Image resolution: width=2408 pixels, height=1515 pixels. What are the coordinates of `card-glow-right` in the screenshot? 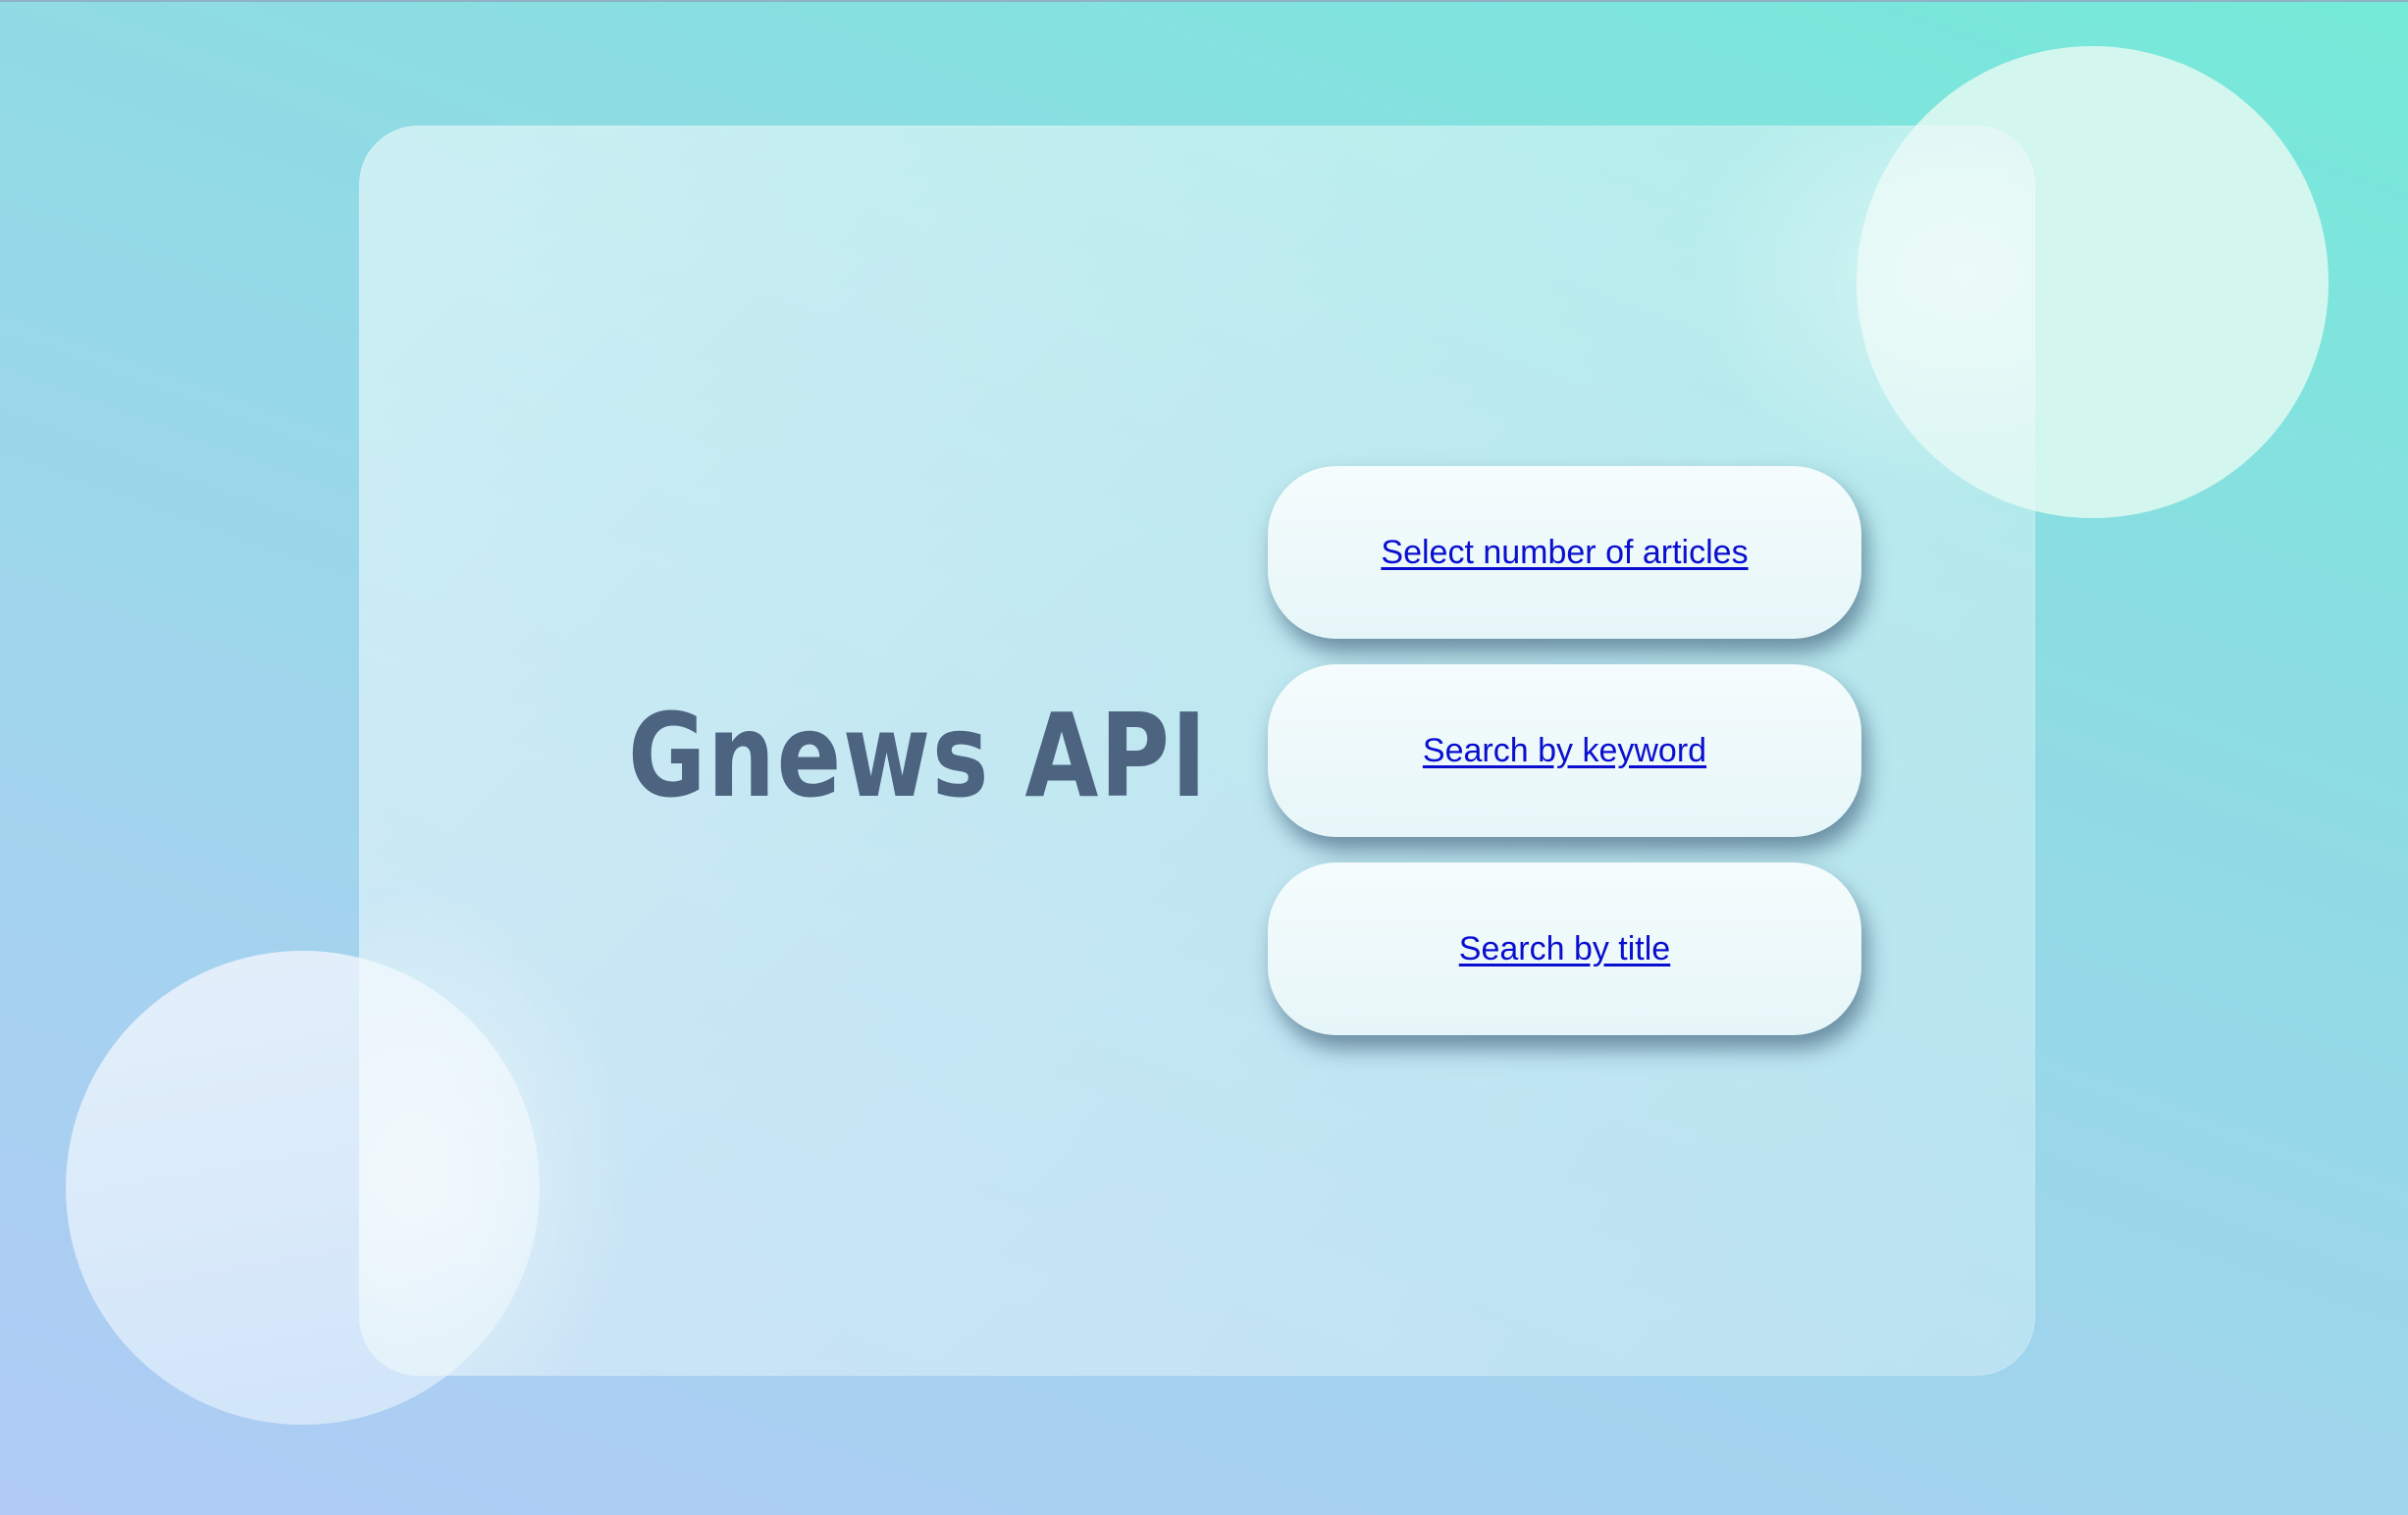 It's located at (1858, 312).